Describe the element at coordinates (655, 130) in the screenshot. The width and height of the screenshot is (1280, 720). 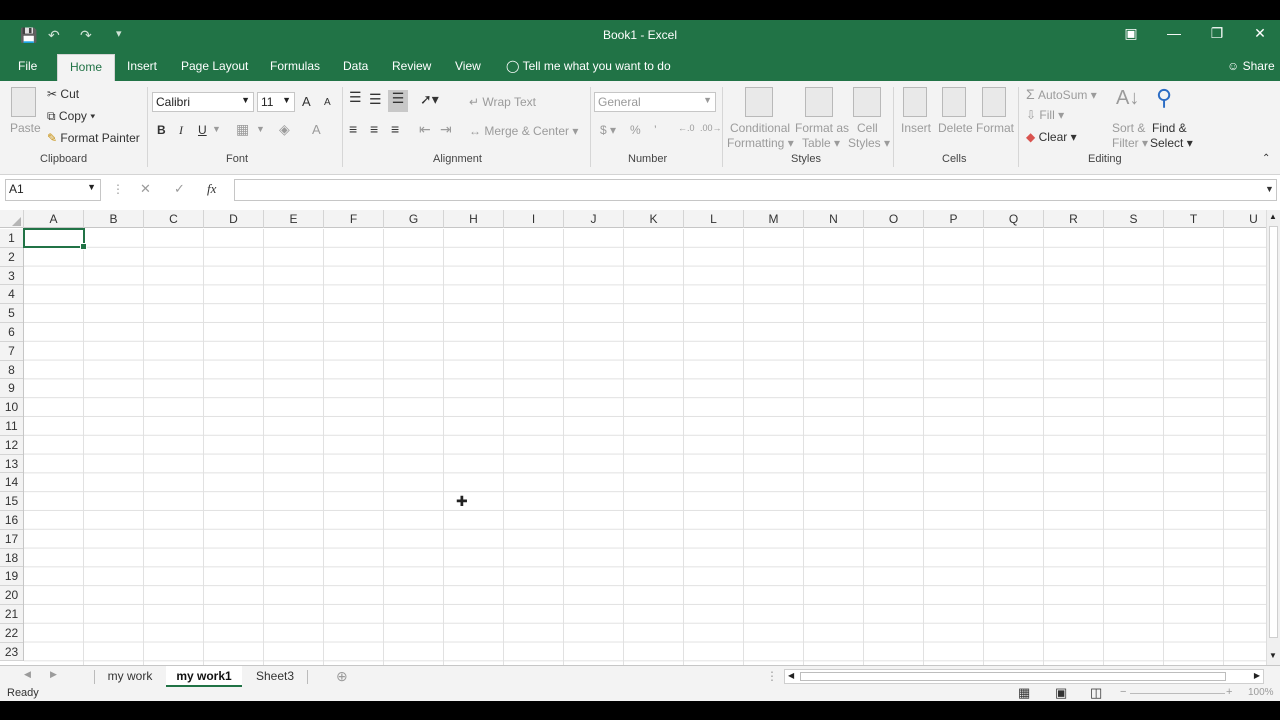
I see `comma-button: ’` at that location.